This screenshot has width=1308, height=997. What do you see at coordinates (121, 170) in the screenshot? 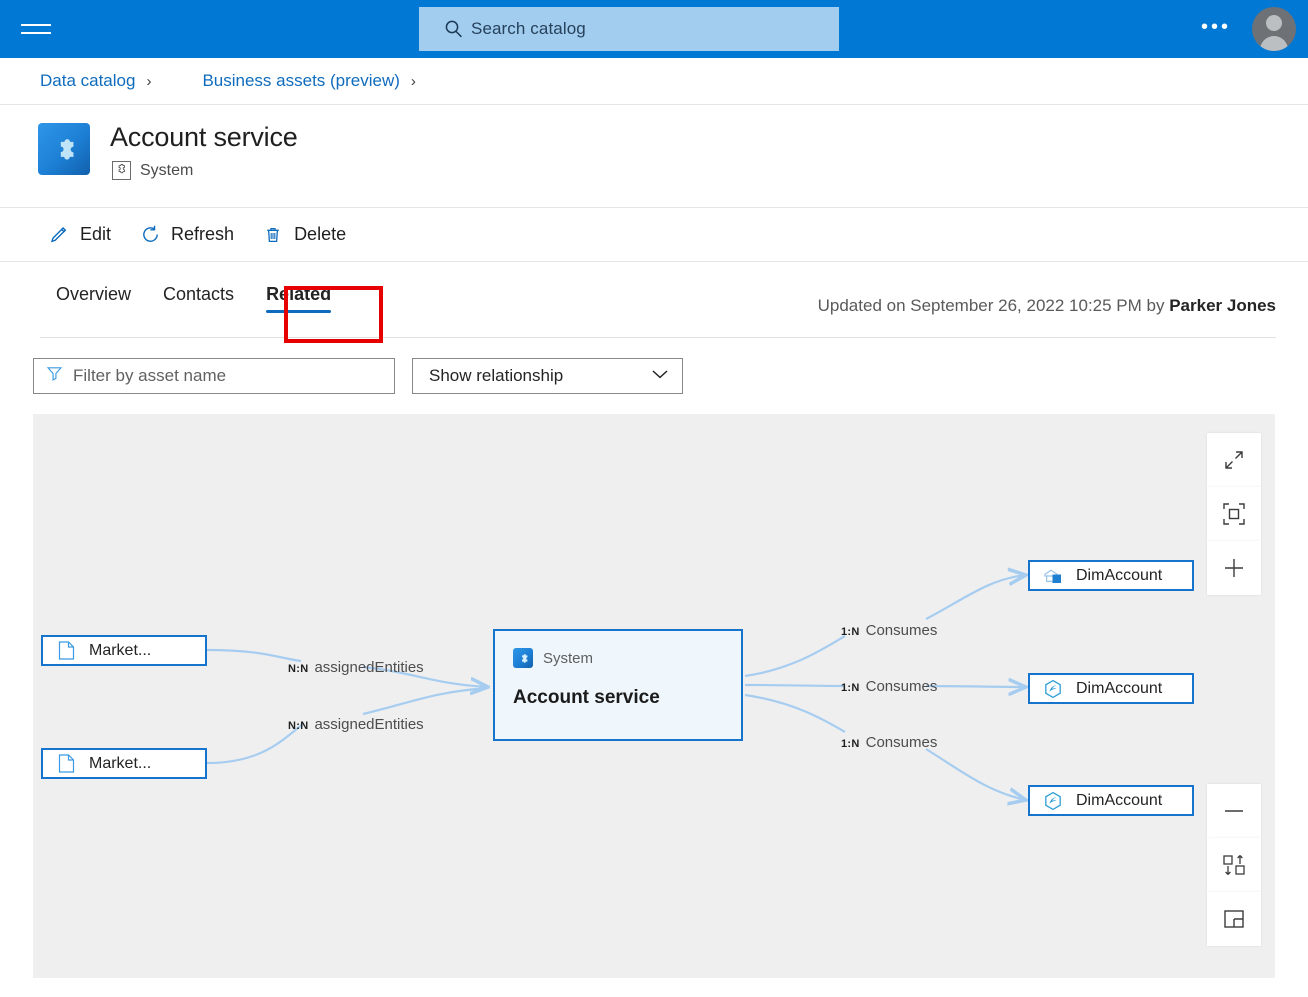
I see `system-type-icon` at bounding box center [121, 170].